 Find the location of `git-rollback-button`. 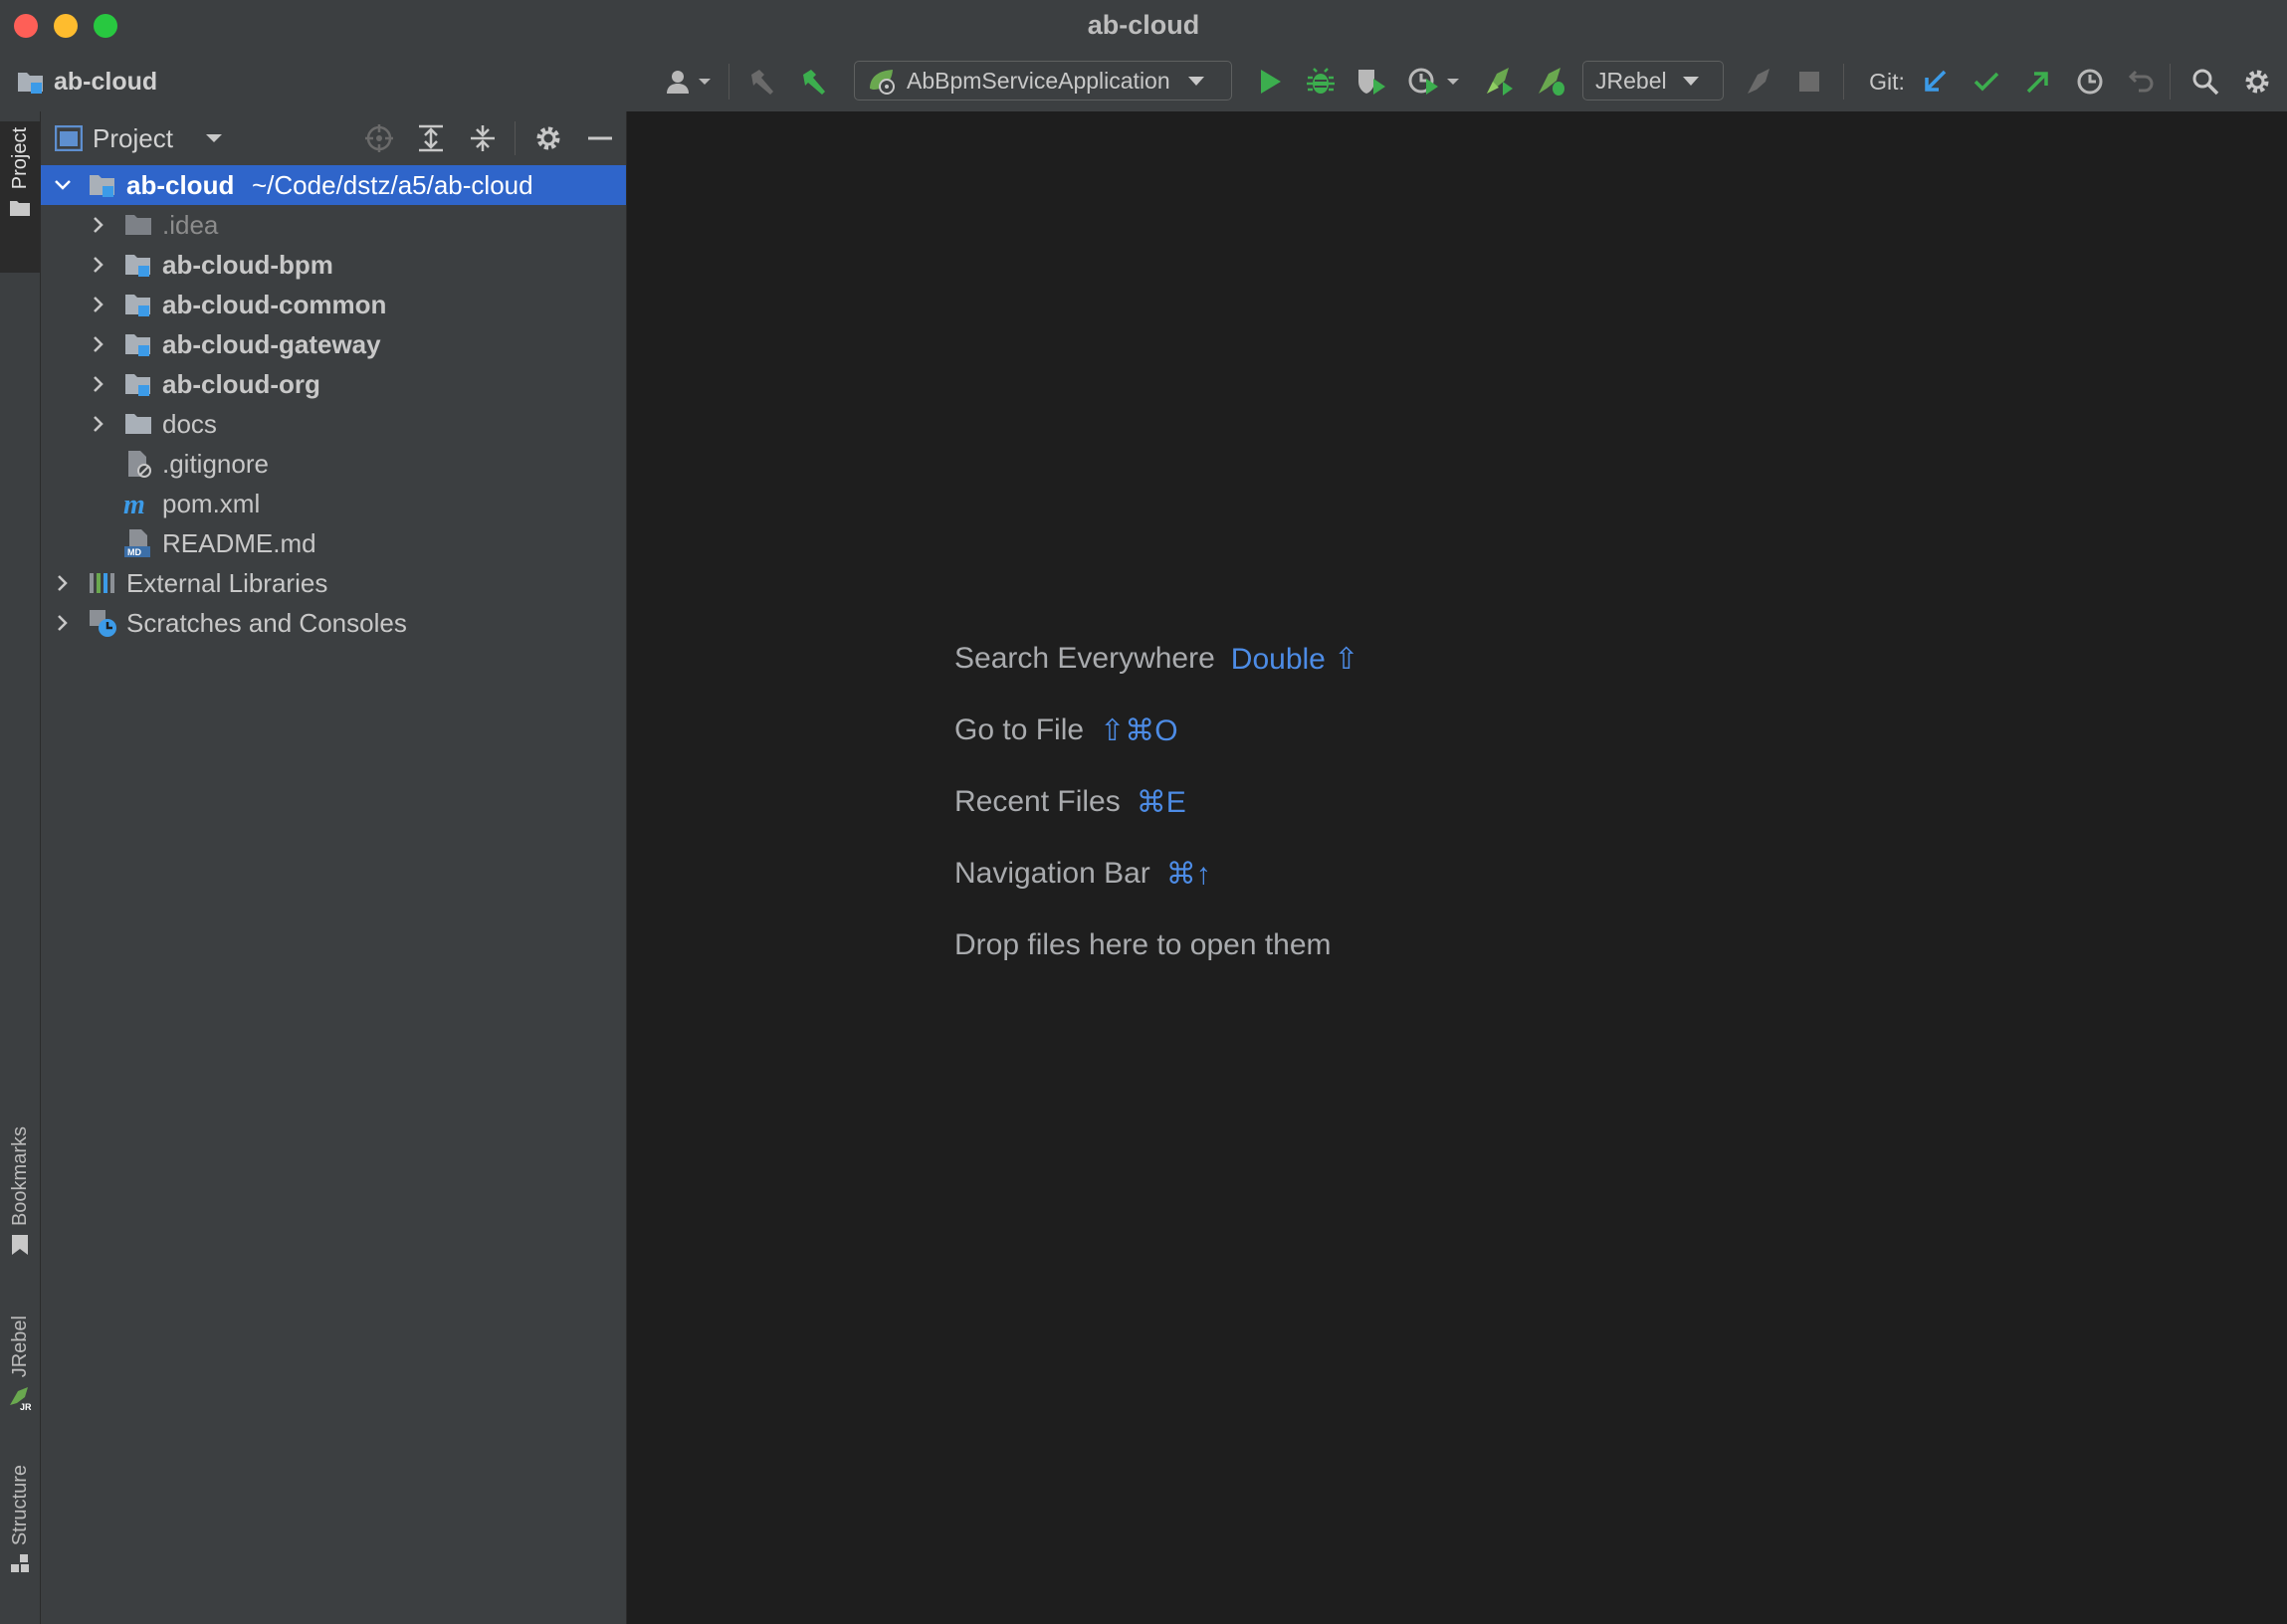

git-rollback-button is located at coordinates (2142, 82).